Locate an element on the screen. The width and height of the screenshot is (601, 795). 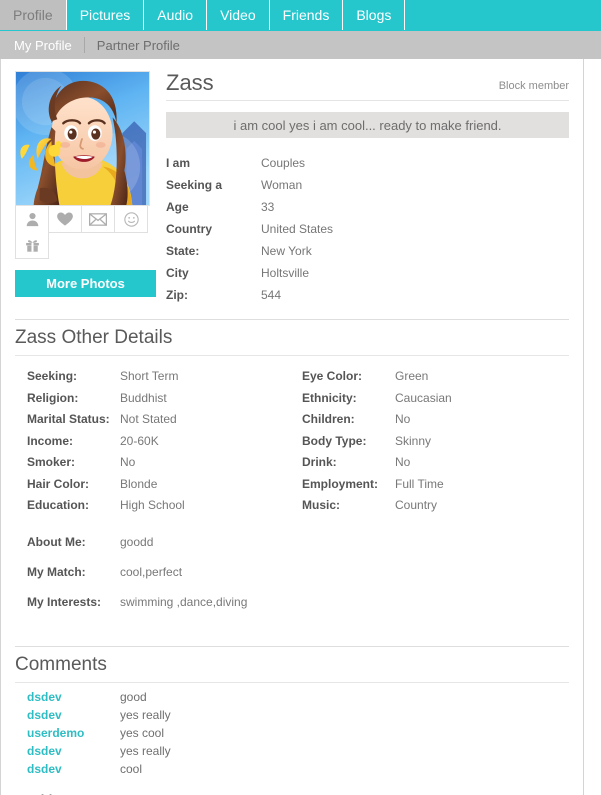
basics-label: Country is located at coordinates (189, 229).